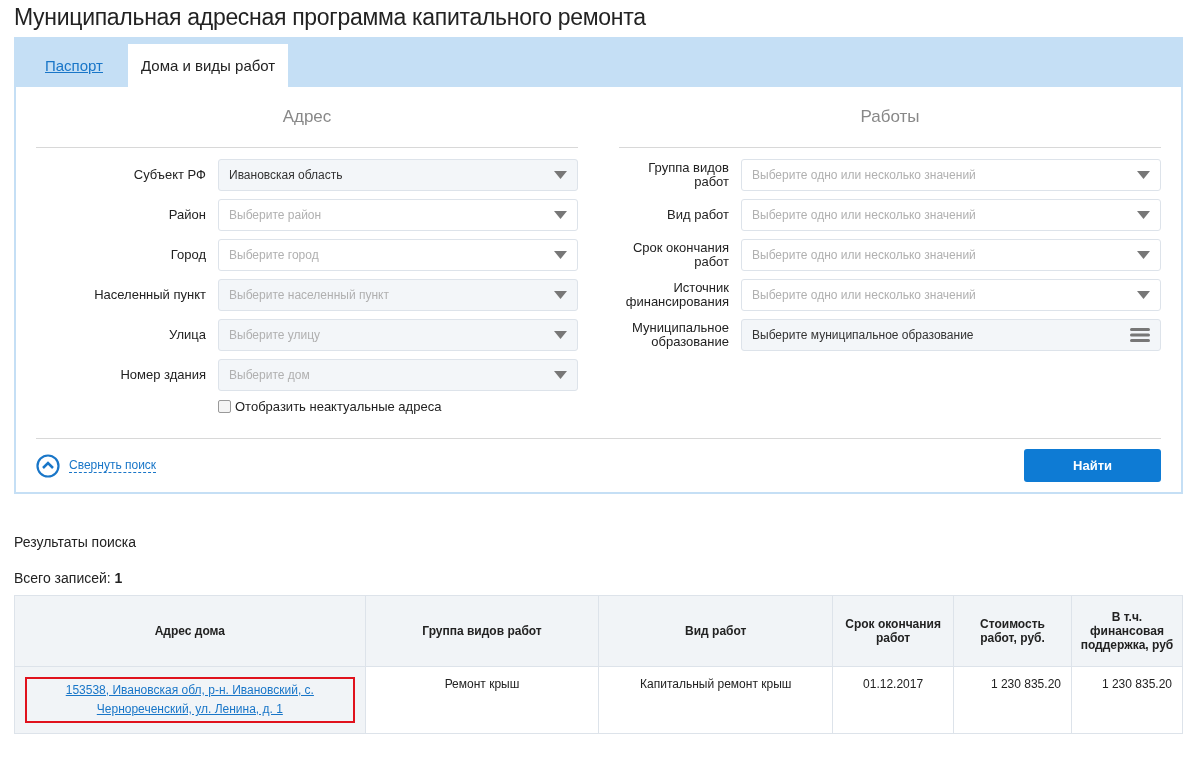 This screenshot has height=760, width=1197. What do you see at coordinates (676, 295) in the screenshot?
I see `field-label: Источник финансирования` at bounding box center [676, 295].